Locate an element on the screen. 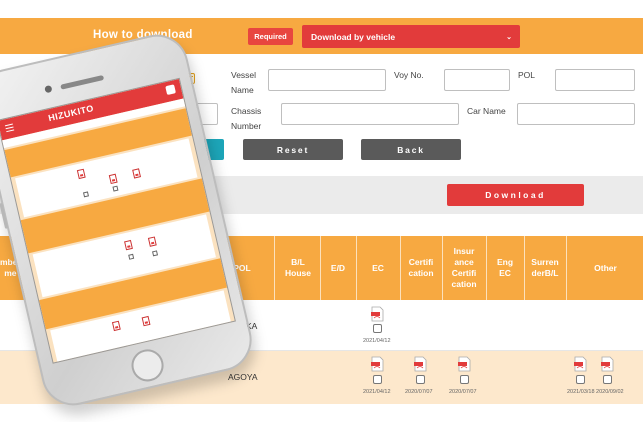 This screenshot has width=643, height=422. required-badge: Required is located at coordinates (270, 36).